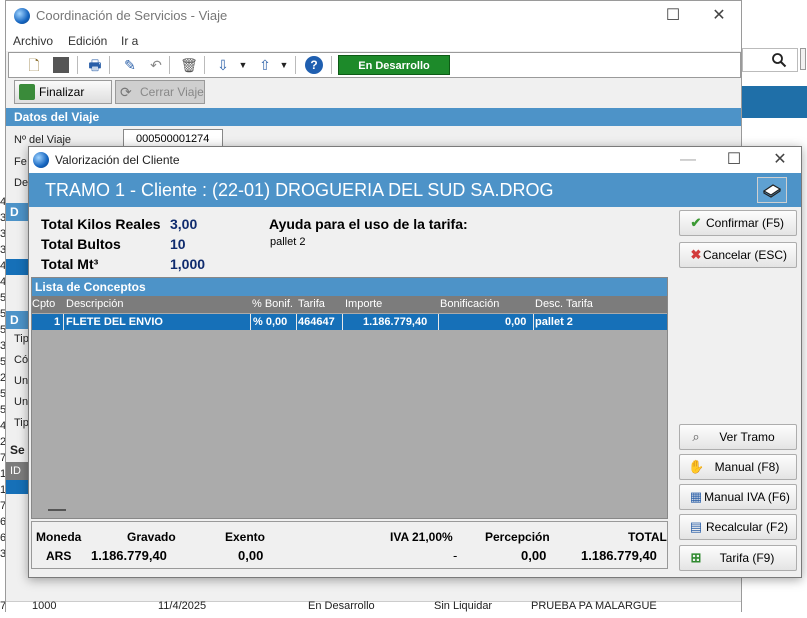 The image size is (807, 618). Describe the element at coordinates (101, 224) in the screenshot. I see `kilos-label: Total Kilos Reales` at that location.